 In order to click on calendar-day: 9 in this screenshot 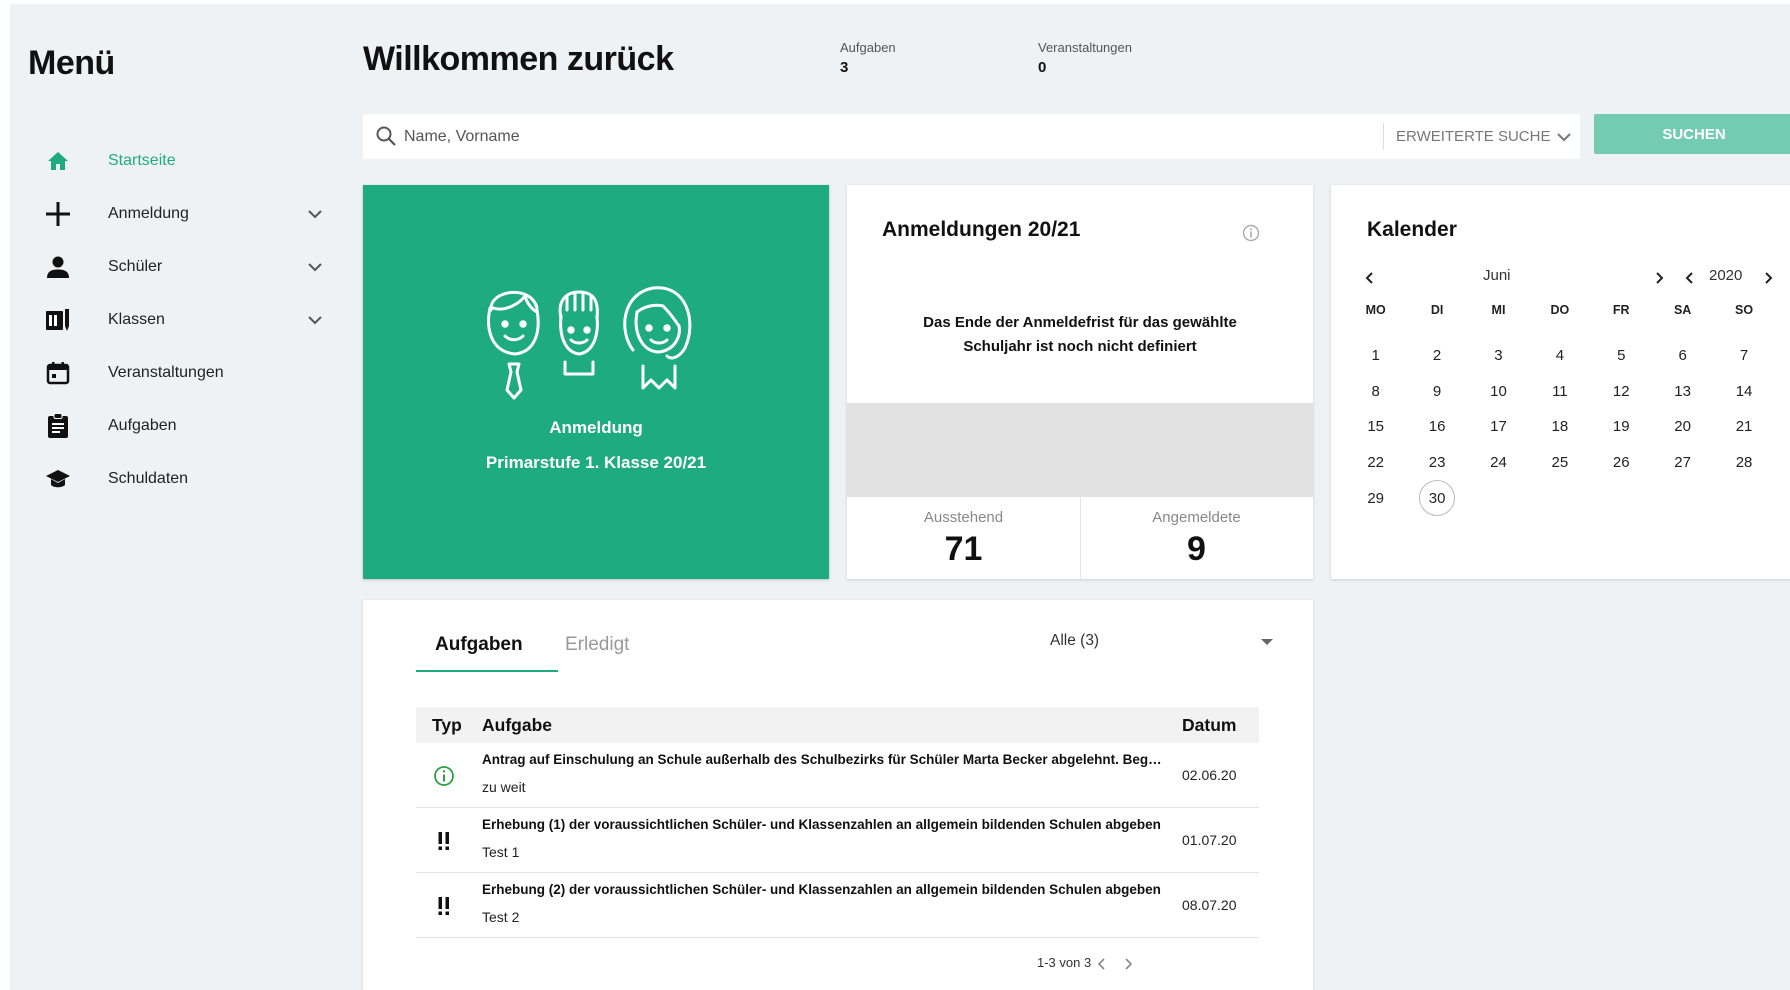, I will do `click(1436, 392)`.